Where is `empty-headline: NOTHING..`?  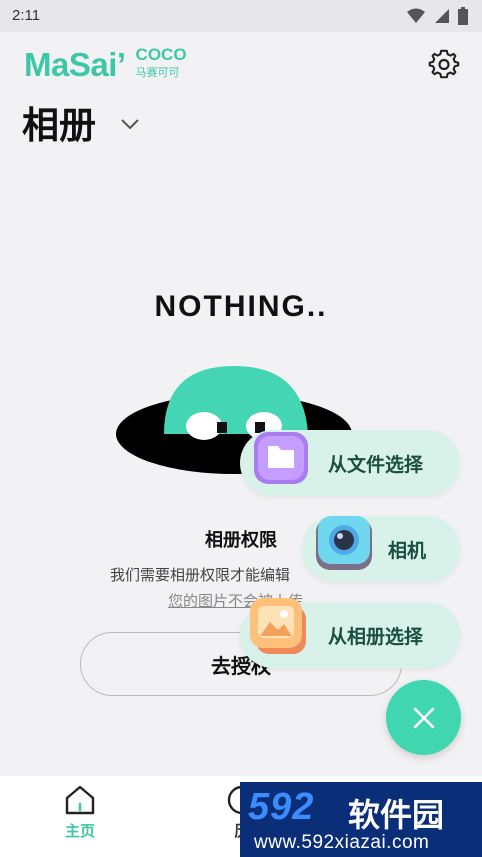 empty-headline: NOTHING.. is located at coordinates (241, 306).